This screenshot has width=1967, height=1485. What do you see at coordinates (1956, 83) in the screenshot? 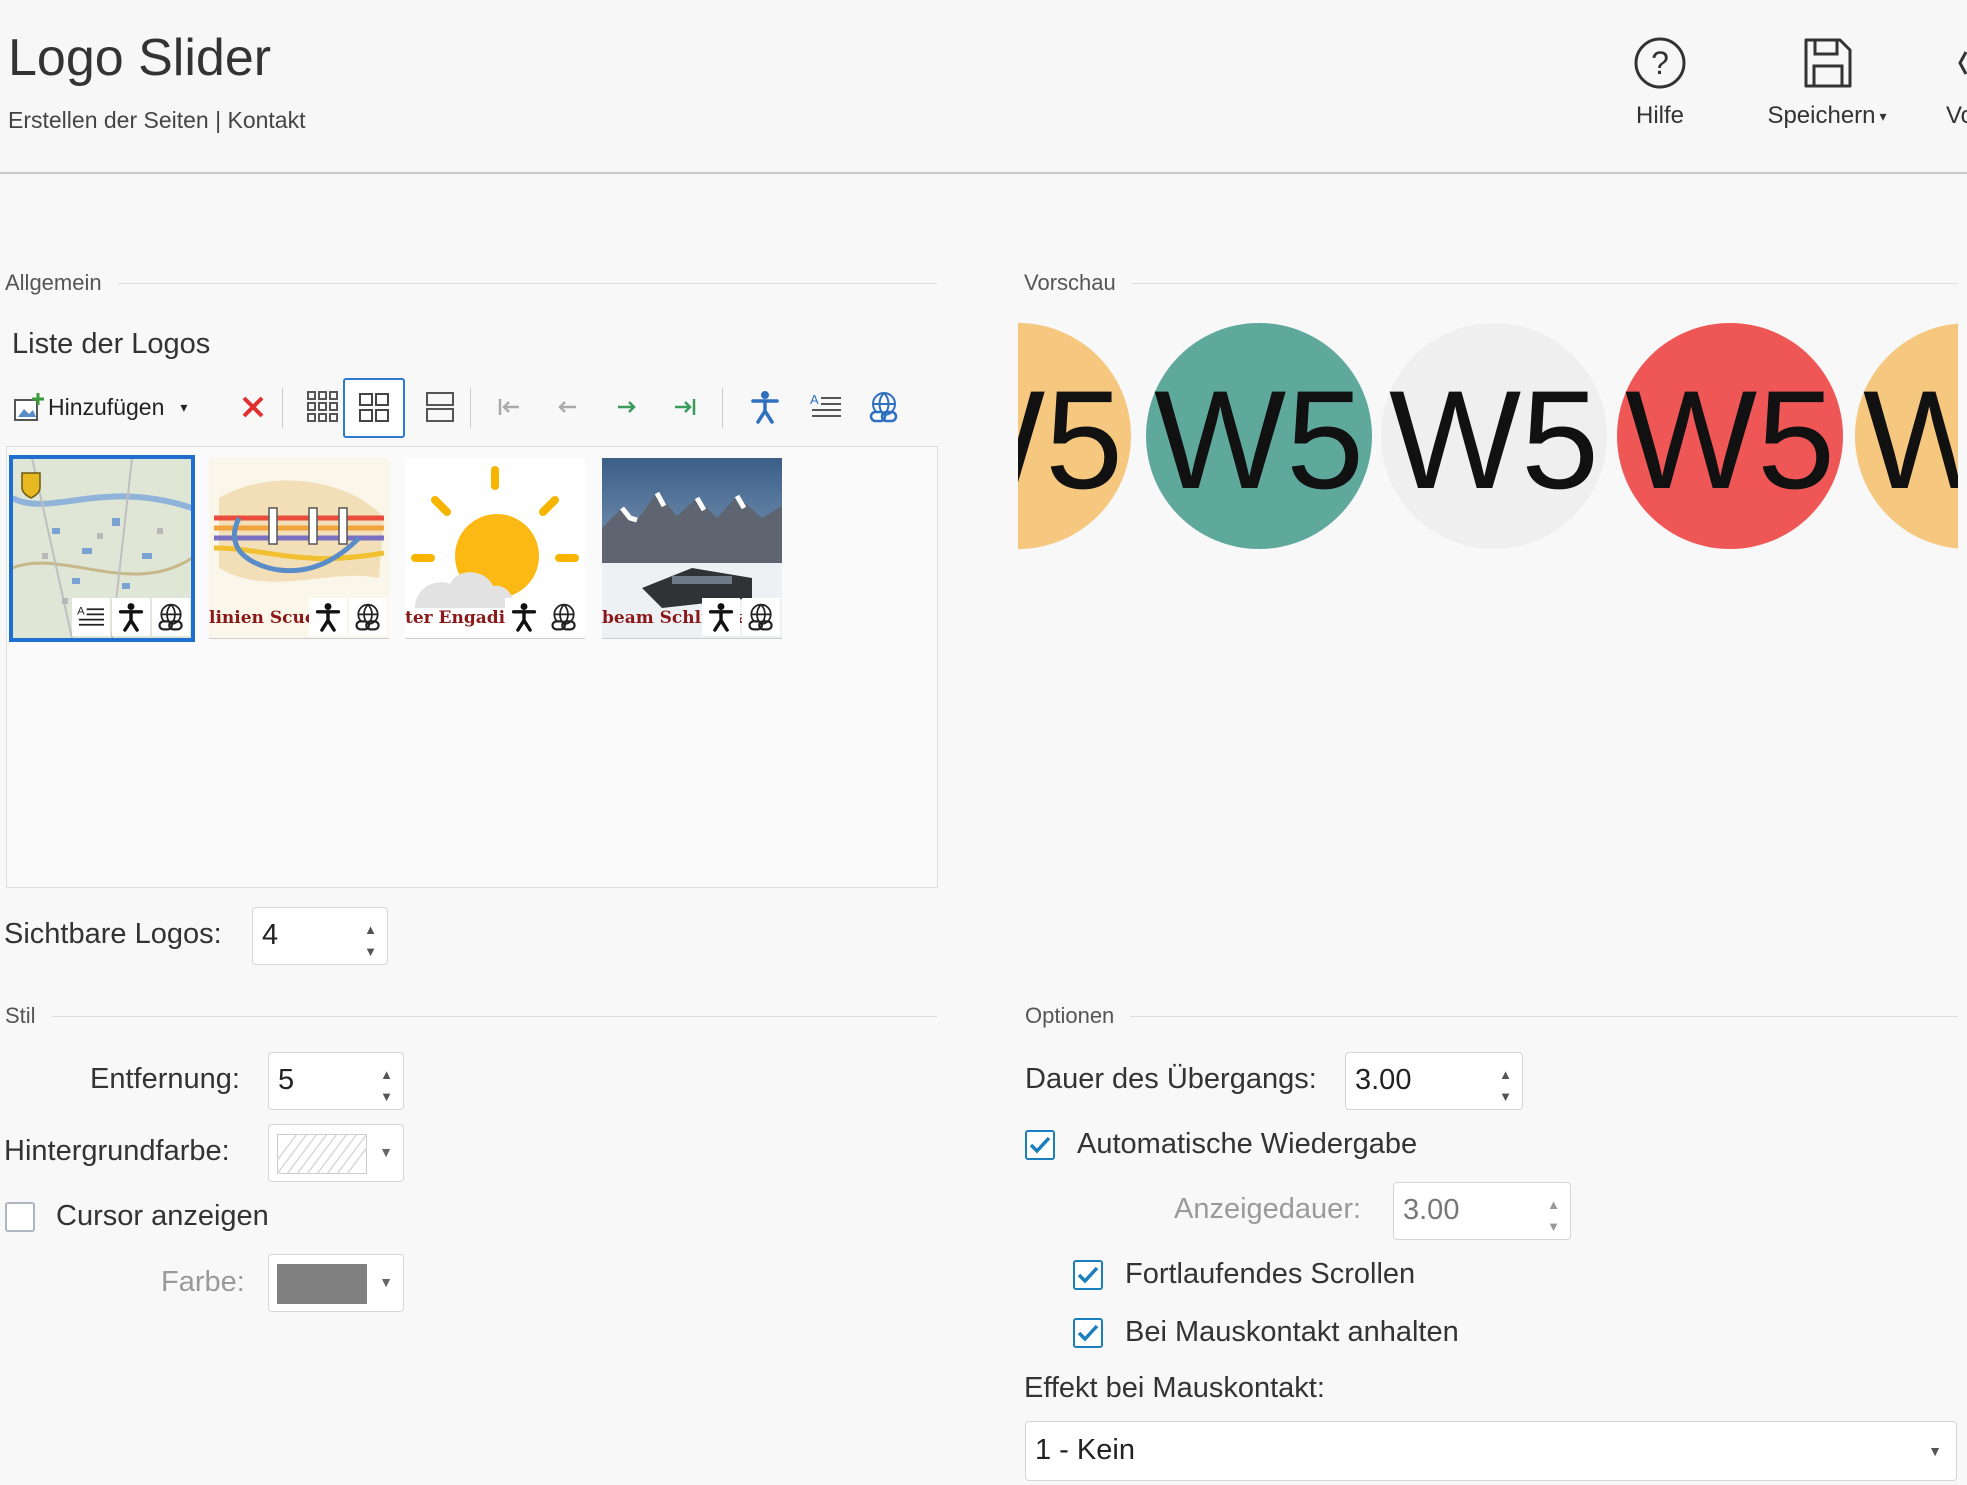
I see `next-button: Vo` at bounding box center [1956, 83].